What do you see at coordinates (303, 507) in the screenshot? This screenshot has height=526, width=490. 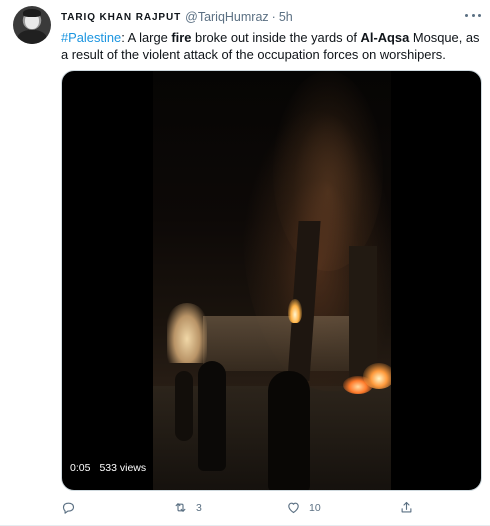 I see `like-button: 10` at bounding box center [303, 507].